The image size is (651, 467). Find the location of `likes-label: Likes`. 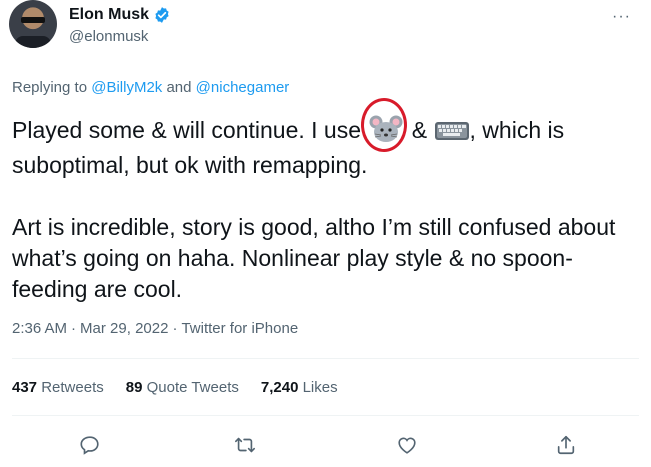

likes-label: Likes is located at coordinates (320, 387).